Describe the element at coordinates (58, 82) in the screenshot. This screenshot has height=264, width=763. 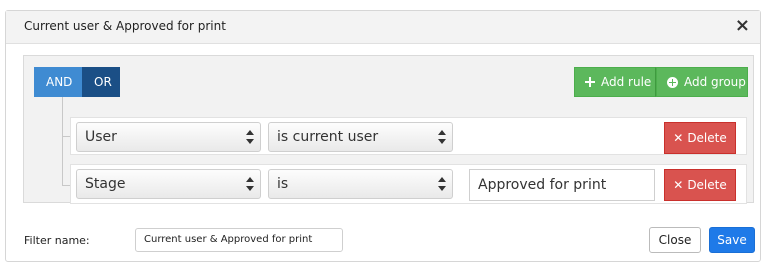
I see `condition-and-button: AND` at that location.